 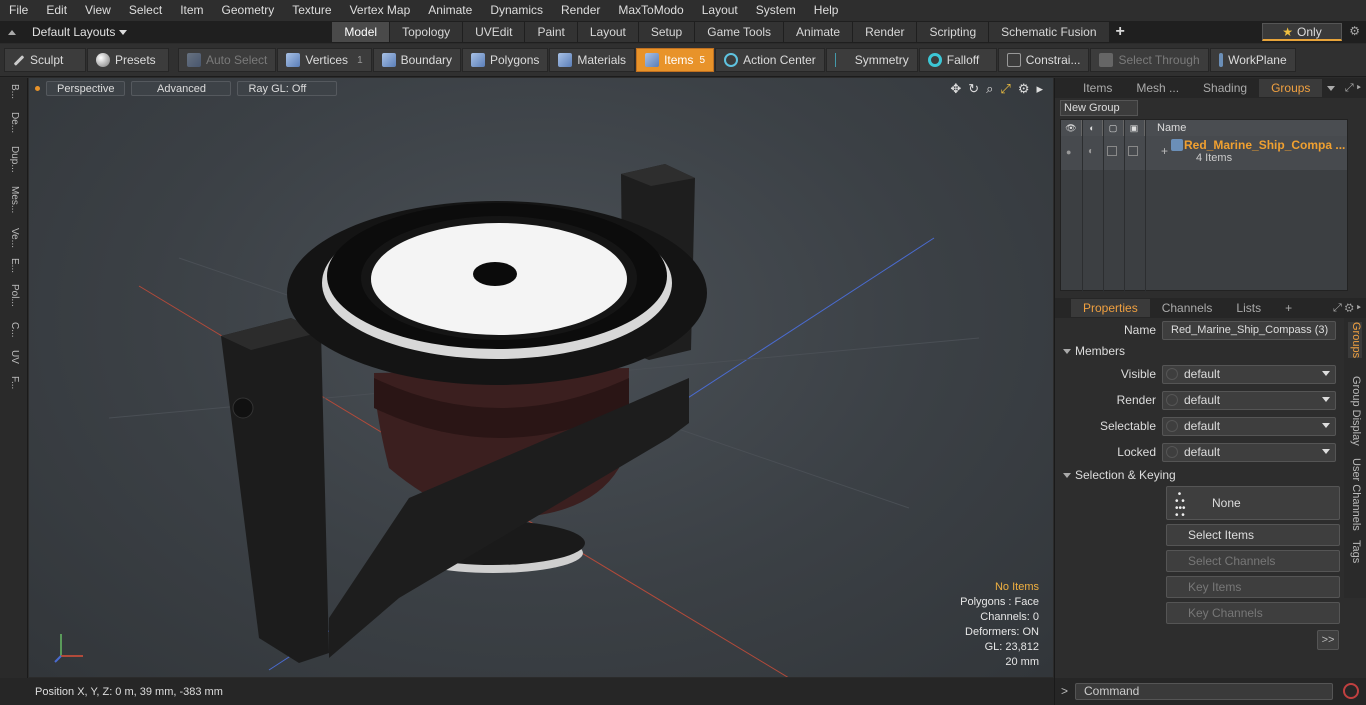 What do you see at coordinates (1249, 452) in the screenshot?
I see `locked-dropdown: default` at bounding box center [1249, 452].